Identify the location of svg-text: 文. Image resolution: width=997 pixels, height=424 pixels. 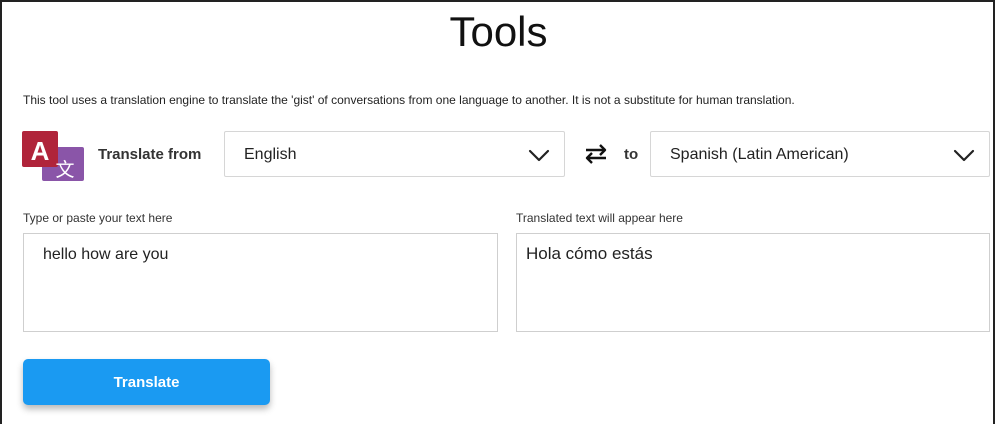
(64, 170).